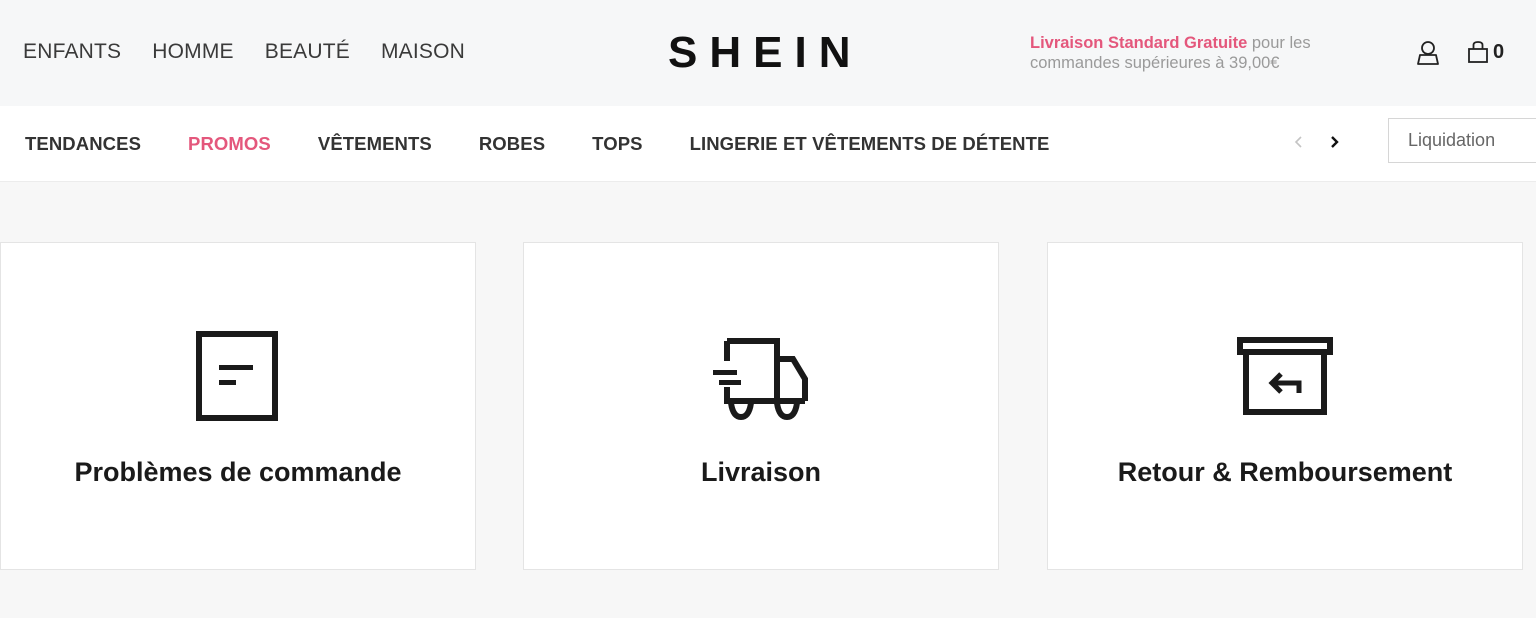 Image resolution: width=1536 pixels, height=618 pixels. Describe the element at coordinates (1285, 376) in the screenshot. I see `return-box-icon` at that location.